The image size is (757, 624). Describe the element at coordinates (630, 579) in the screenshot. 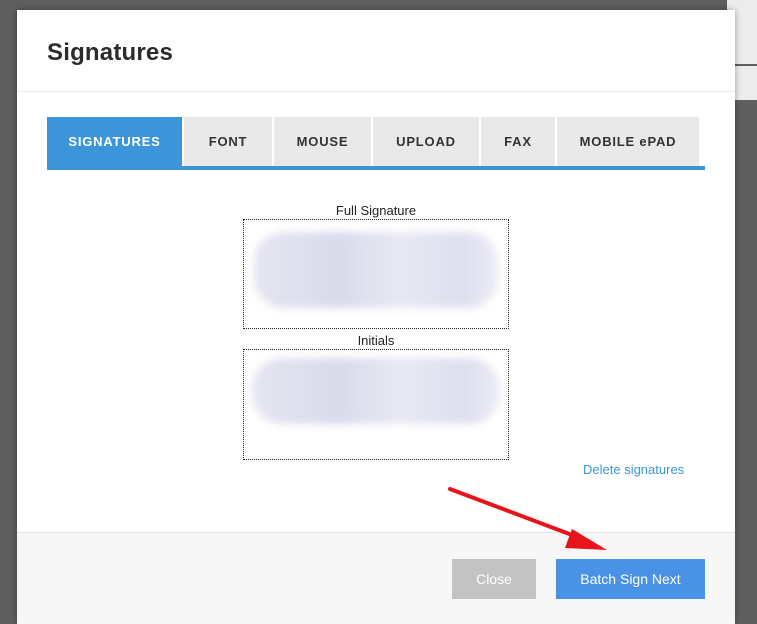

I see `batch-sign-next-button: Batch Sign Next` at that location.